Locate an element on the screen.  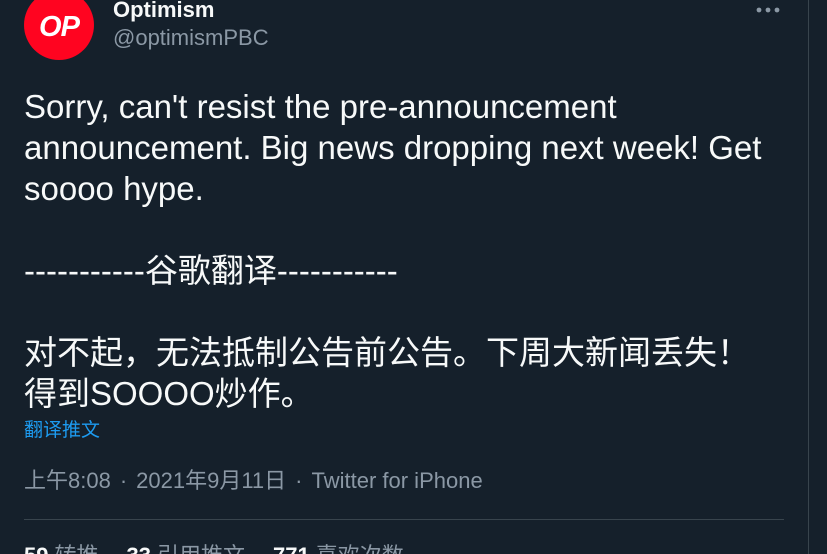
tweet-meta: 上午8:08 · 2021年9月11日 · Twitter for iPhone is located at coordinates (253, 481).